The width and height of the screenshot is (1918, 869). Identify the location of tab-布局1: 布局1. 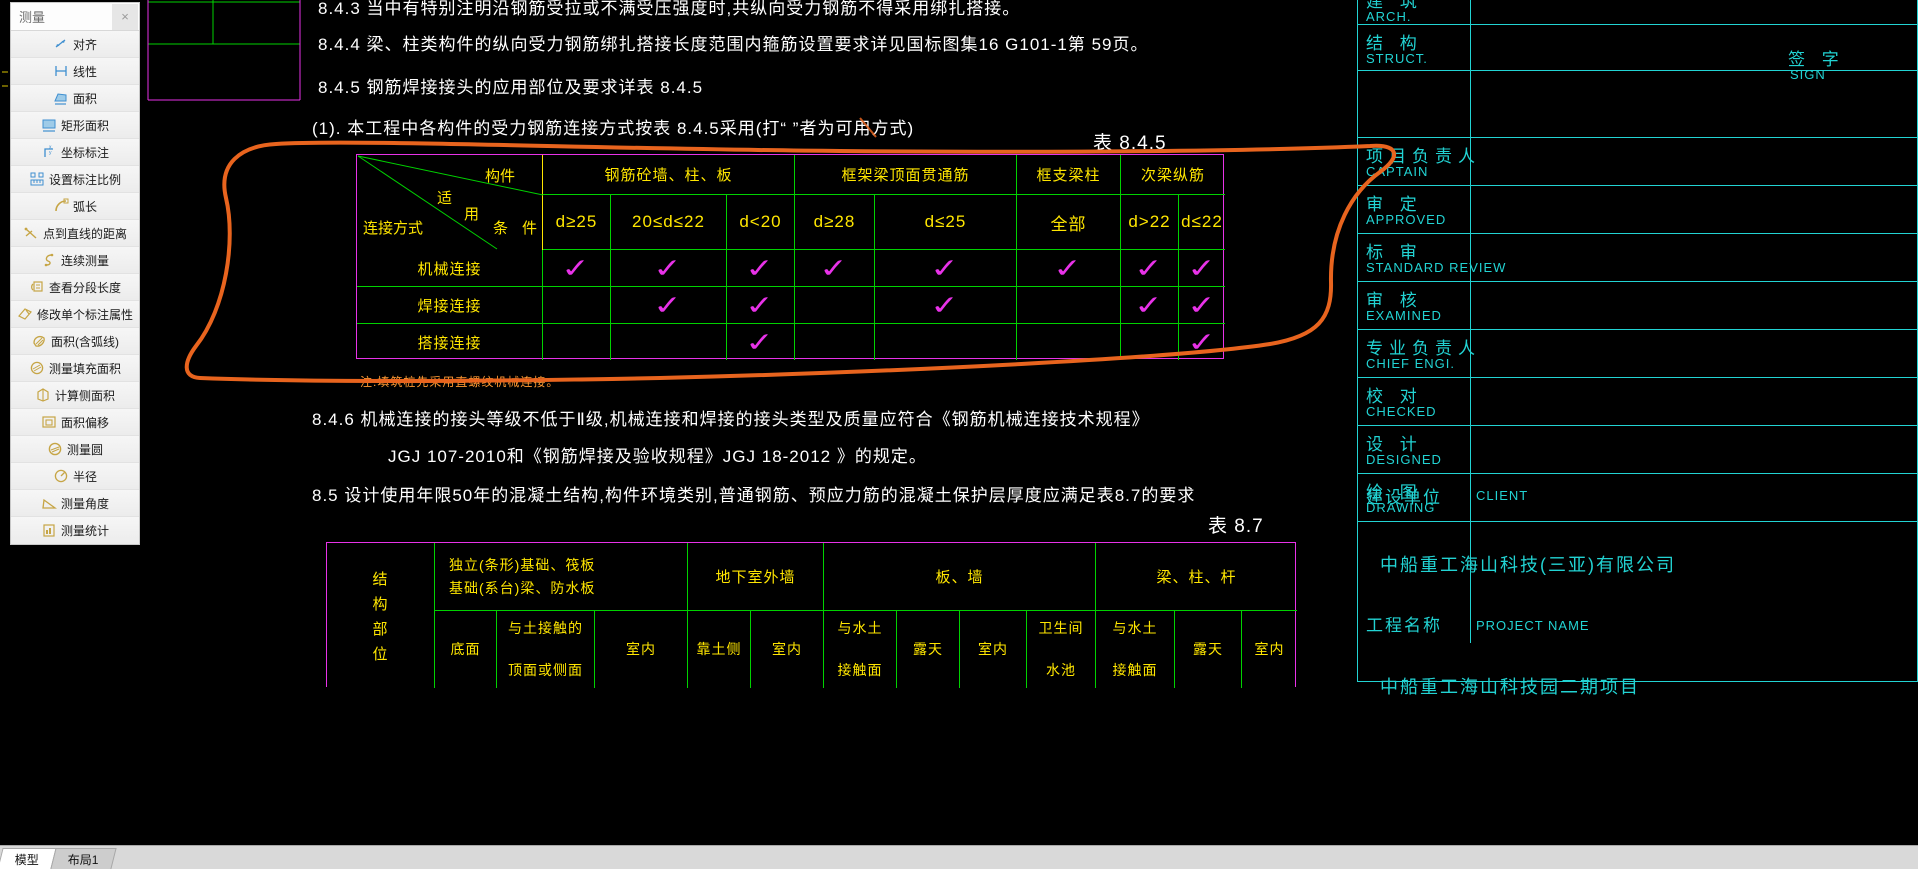
(83, 858).